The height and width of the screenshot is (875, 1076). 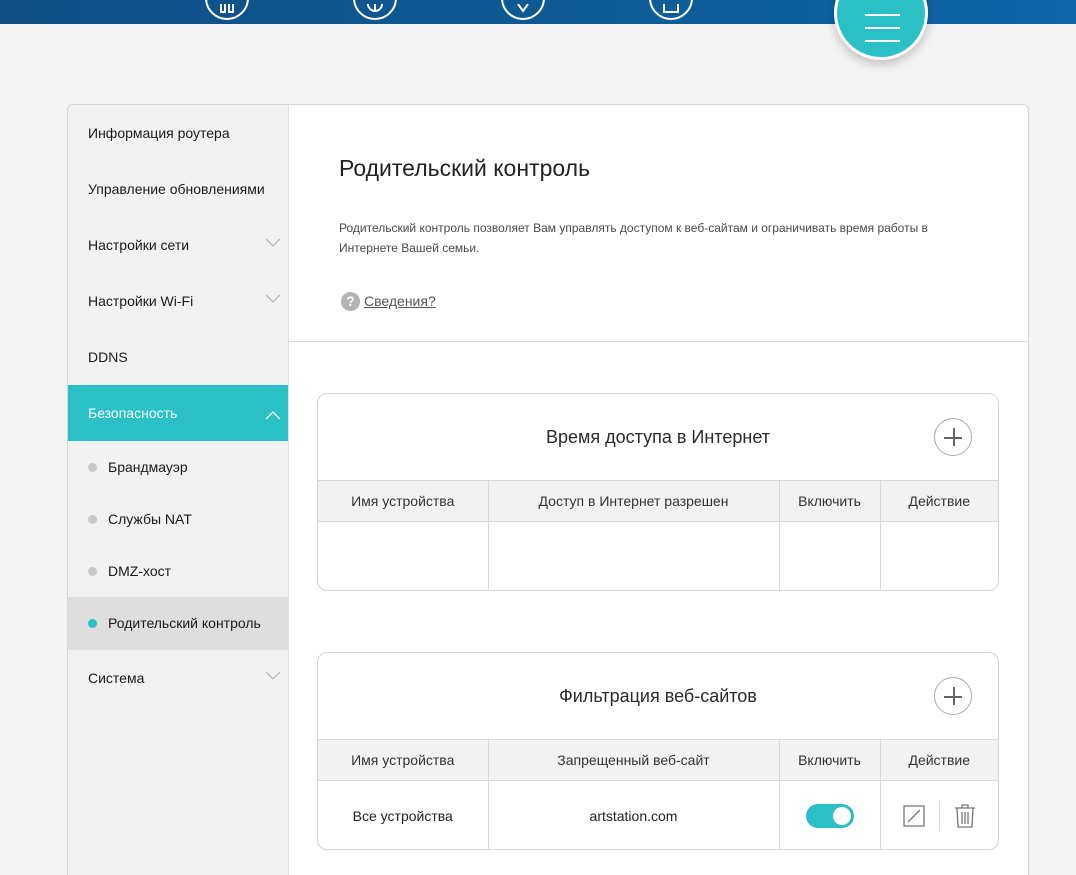 I want to click on card-title: Время доступа в Интернет, so click(x=658, y=437).